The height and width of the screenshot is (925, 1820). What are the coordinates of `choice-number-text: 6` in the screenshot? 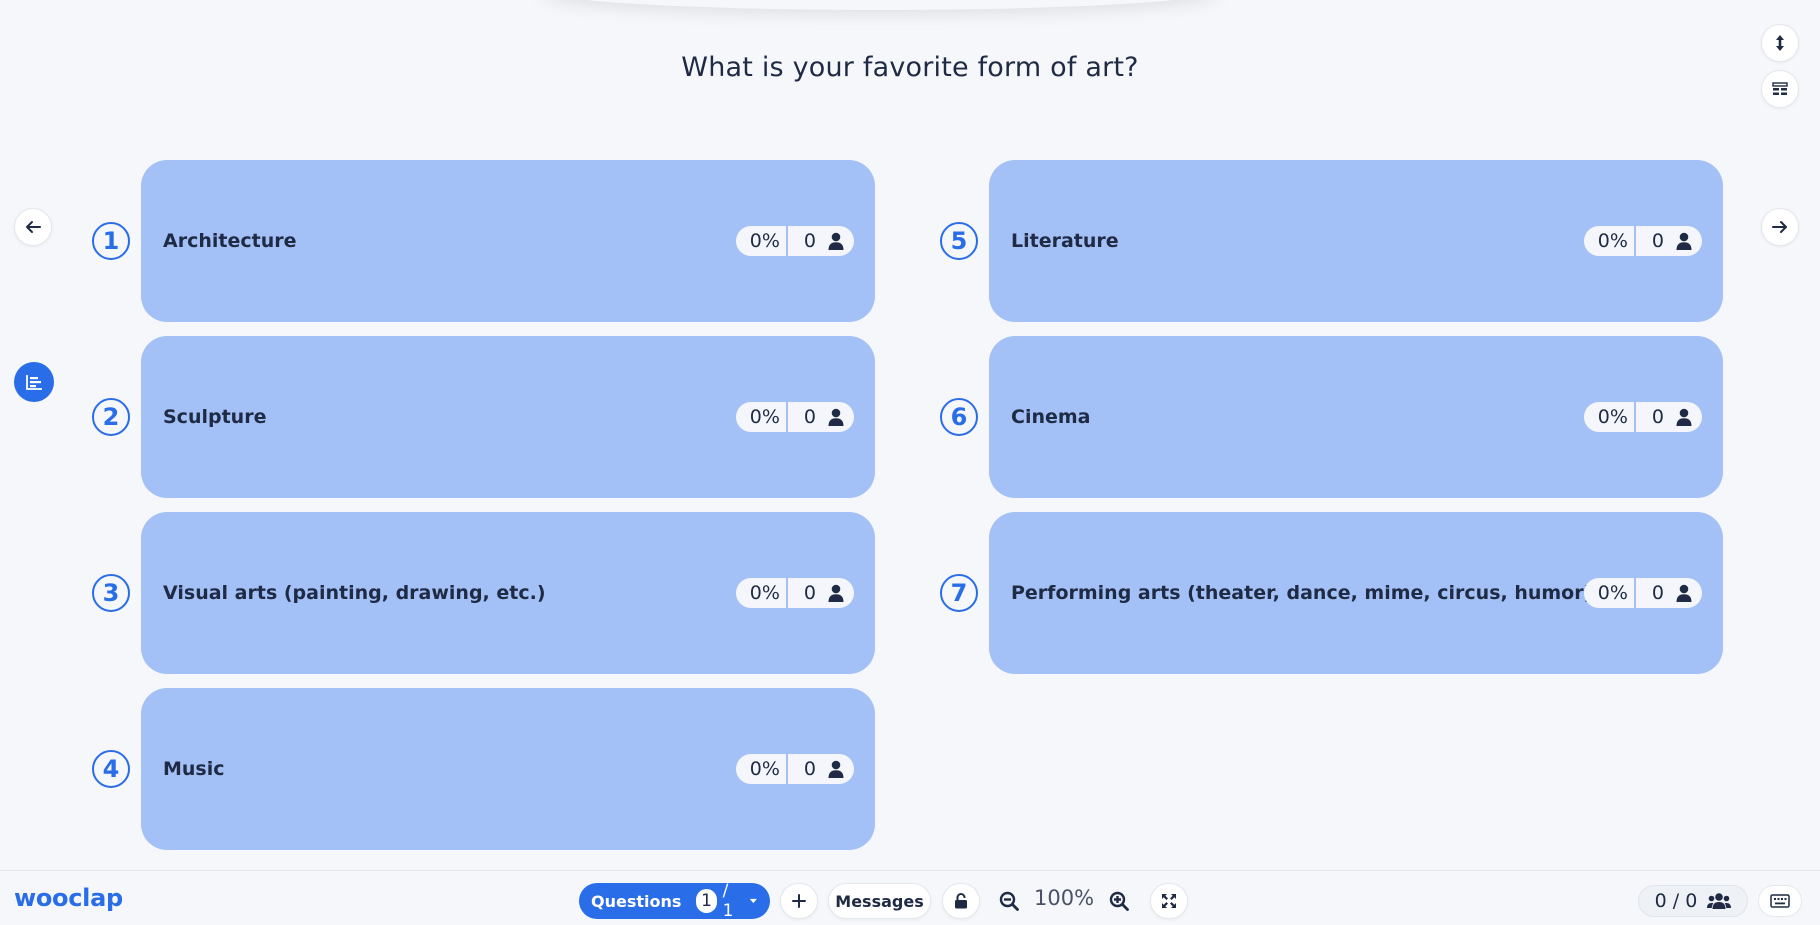 It's located at (959, 417).